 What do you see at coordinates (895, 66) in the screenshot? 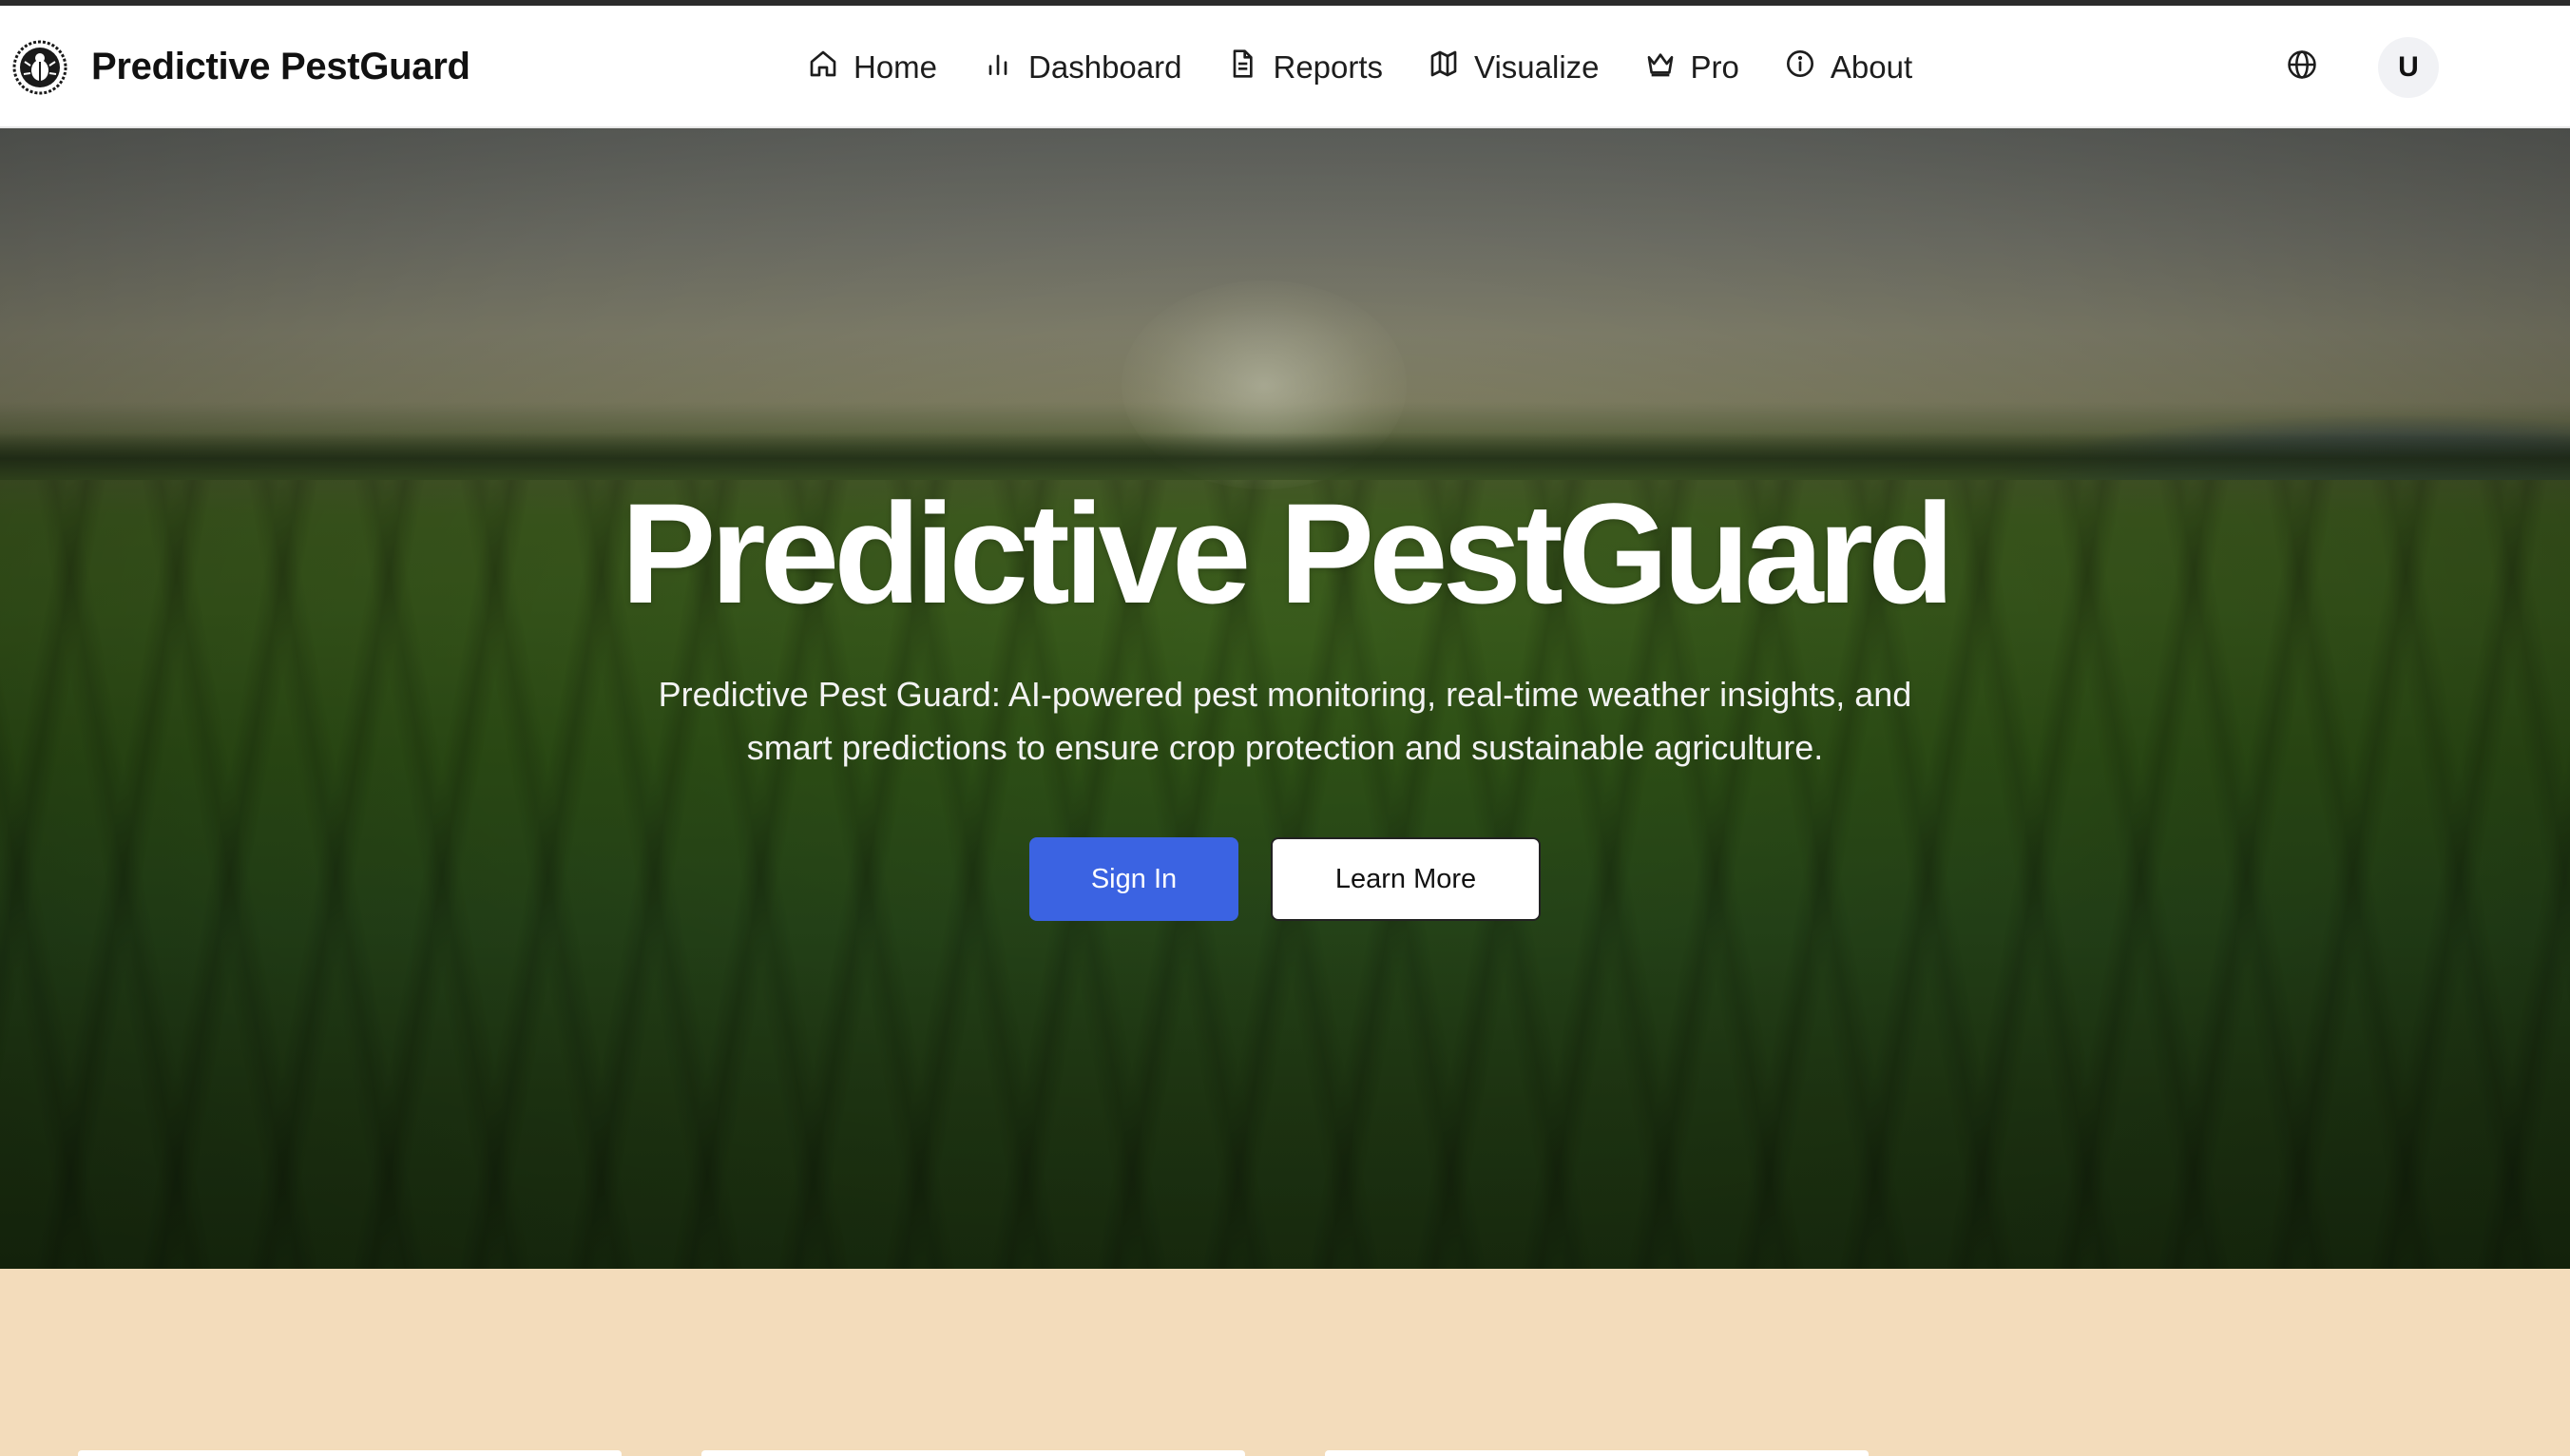
I see `nav-item-label: Home` at bounding box center [895, 66].